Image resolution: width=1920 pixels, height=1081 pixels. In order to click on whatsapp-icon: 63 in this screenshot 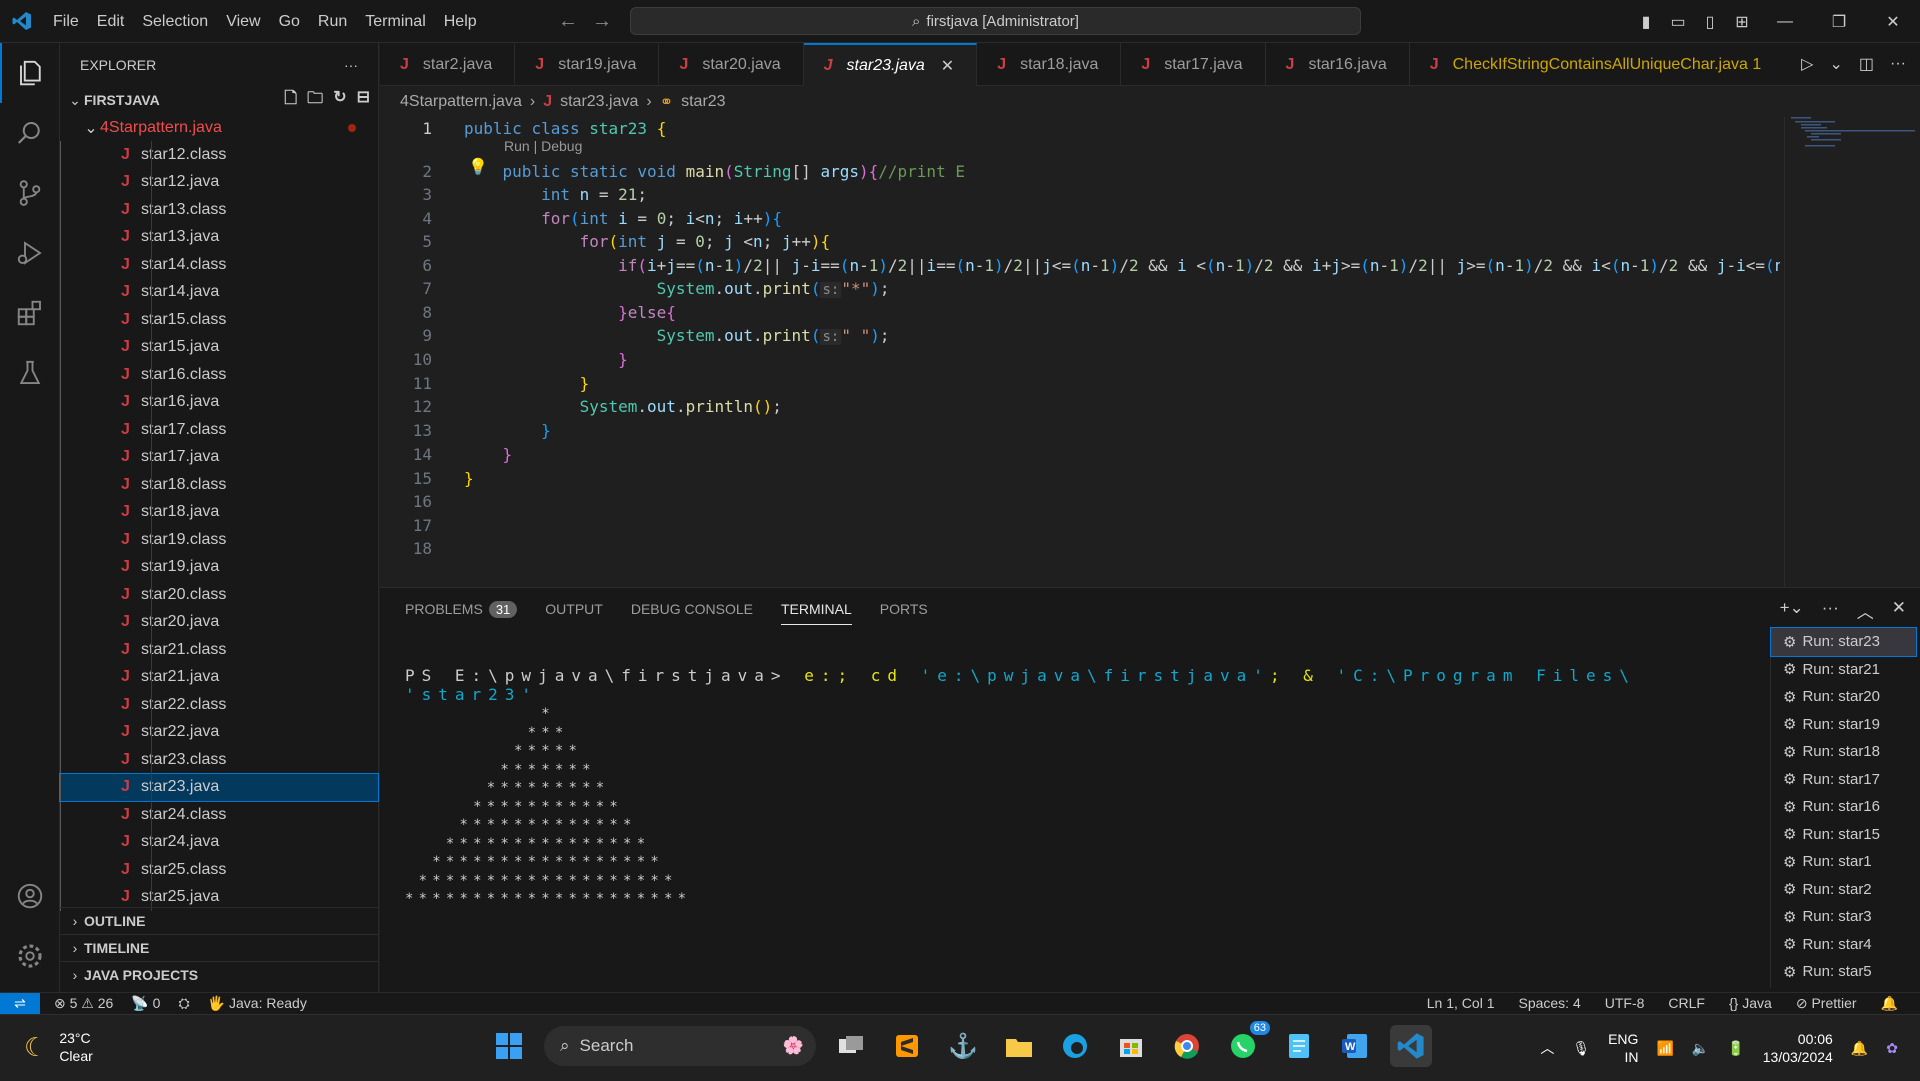, I will do `click(1246, 1044)`.